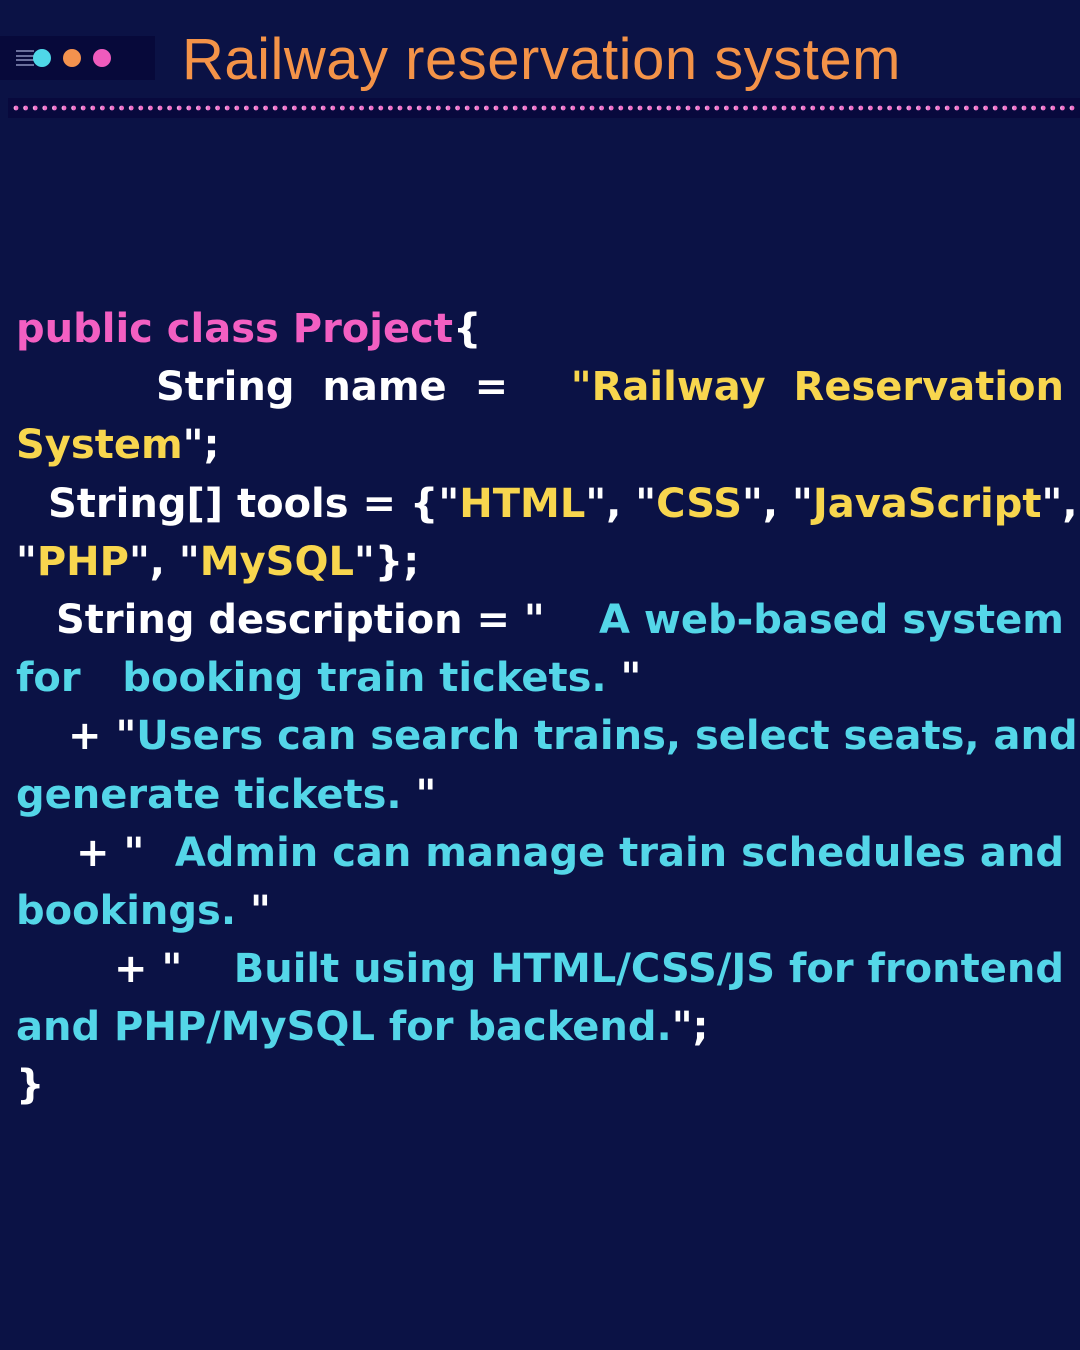 The width and height of the screenshot is (1080, 1350). I want to click on tool-css: CSS, so click(699, 503).